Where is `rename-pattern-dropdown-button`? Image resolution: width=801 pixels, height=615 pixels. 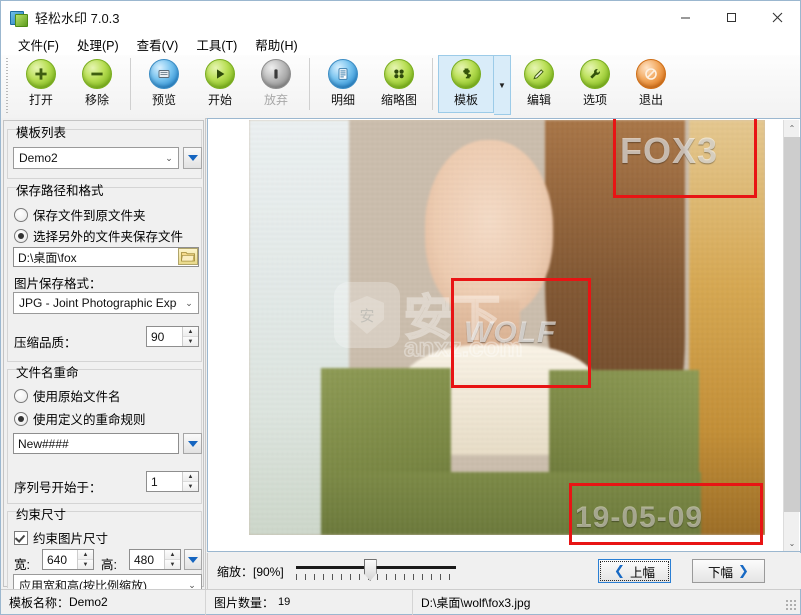
rename-pattern-dropdown-button is located at coordinates (192, 443).